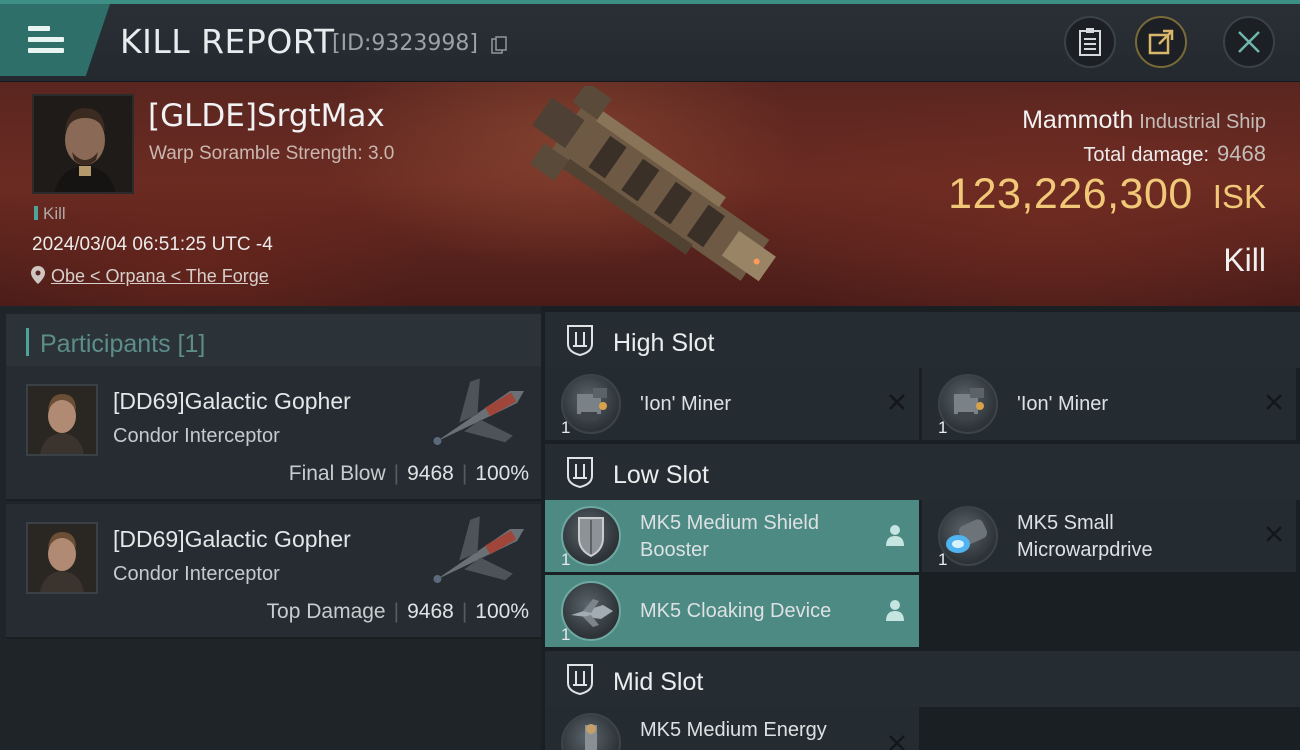  I want to click on ship-name: Mammoth, so click(1078, 120).